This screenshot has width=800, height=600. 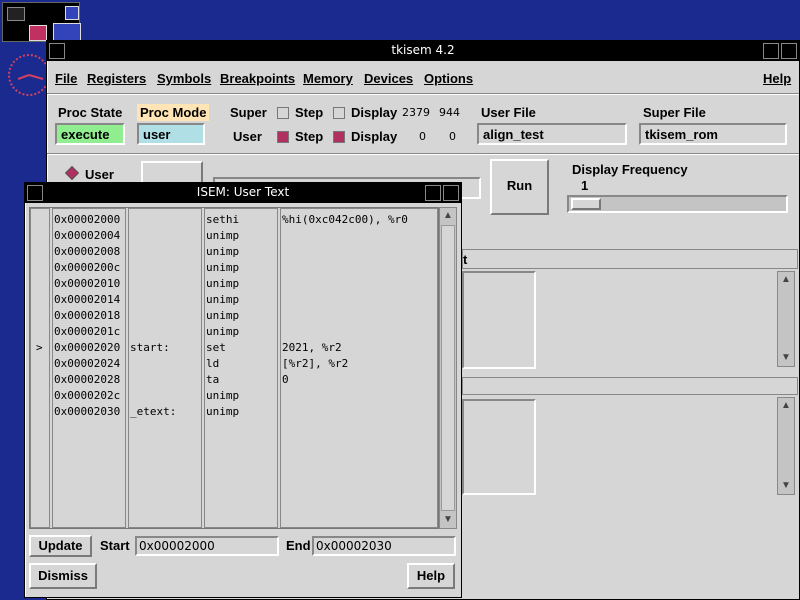 What do you see at coordinates (309, 136) in the screenshot?
I see `user-step-label: Step` at bounding box center [309, 136].